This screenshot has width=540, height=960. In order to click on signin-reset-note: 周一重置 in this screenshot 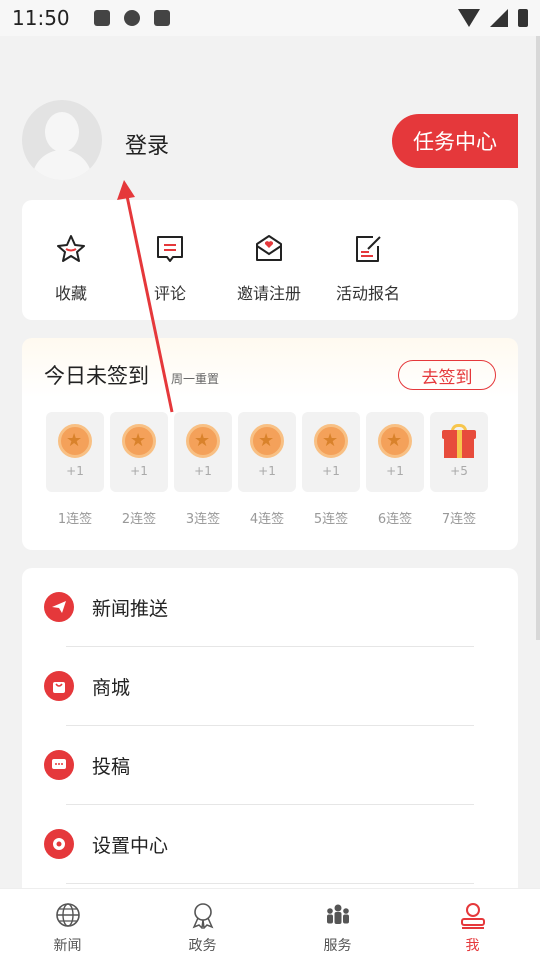, I will do `click(195, 379)`.